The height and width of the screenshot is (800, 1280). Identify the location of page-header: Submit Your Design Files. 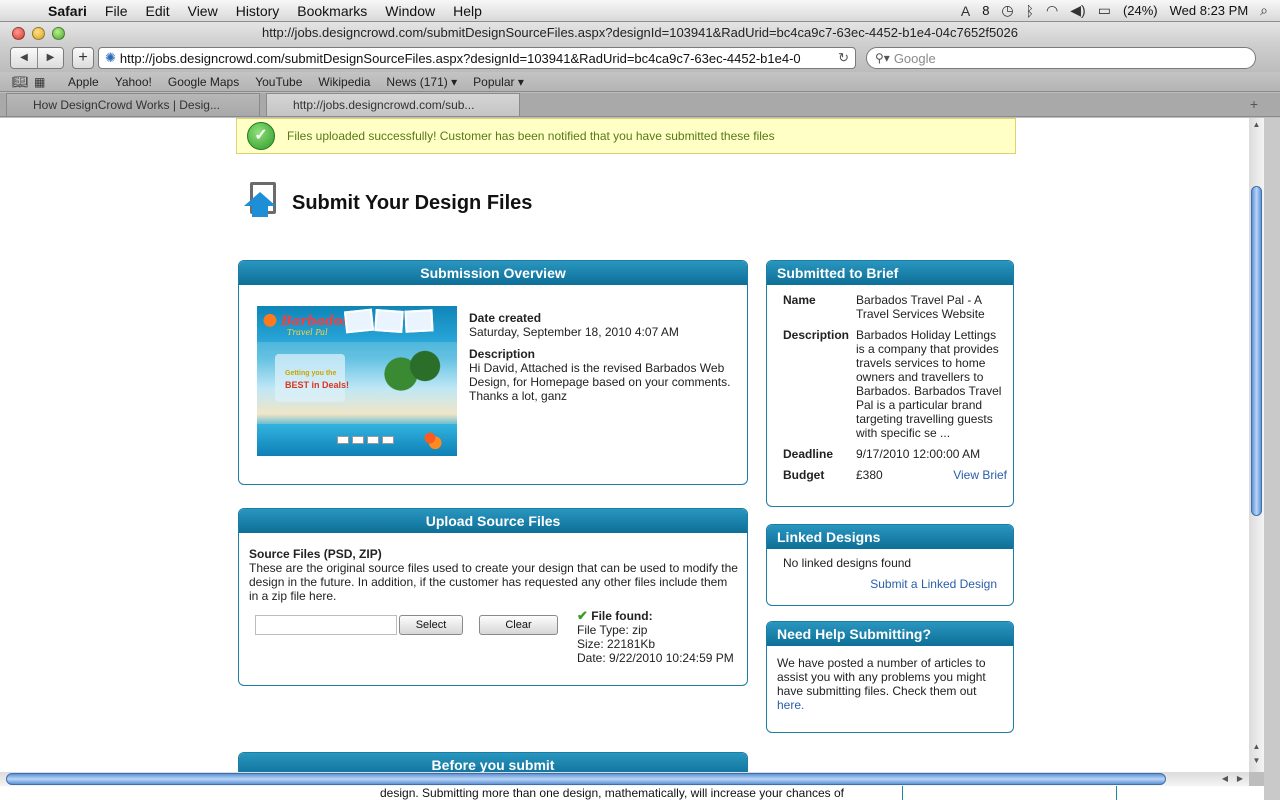
(388, 203).